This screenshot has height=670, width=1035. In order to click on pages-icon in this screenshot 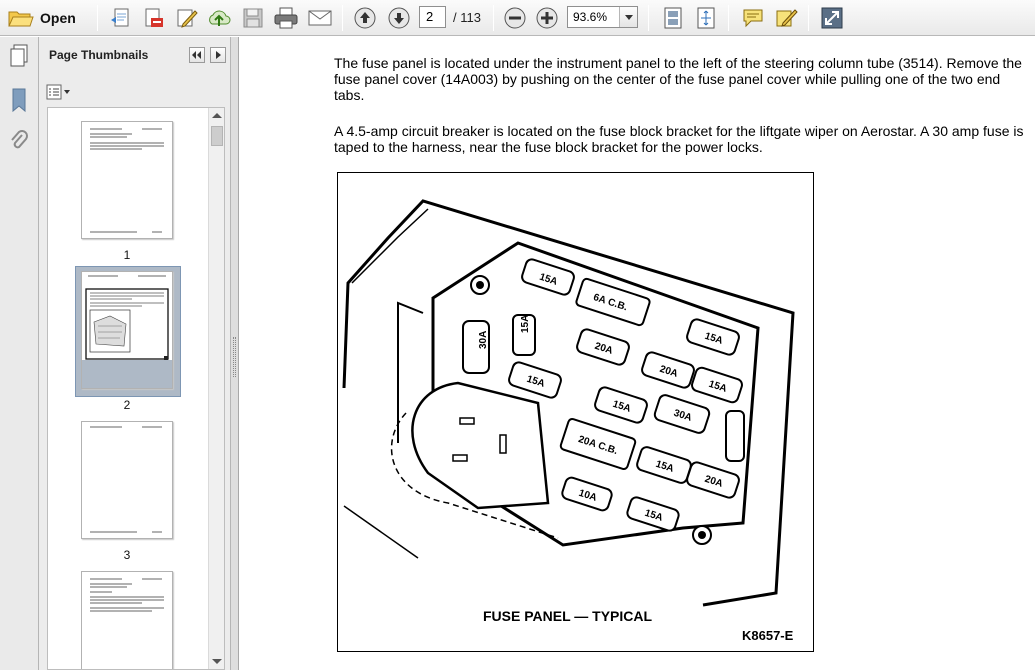, I will do `click(19, 55)`.